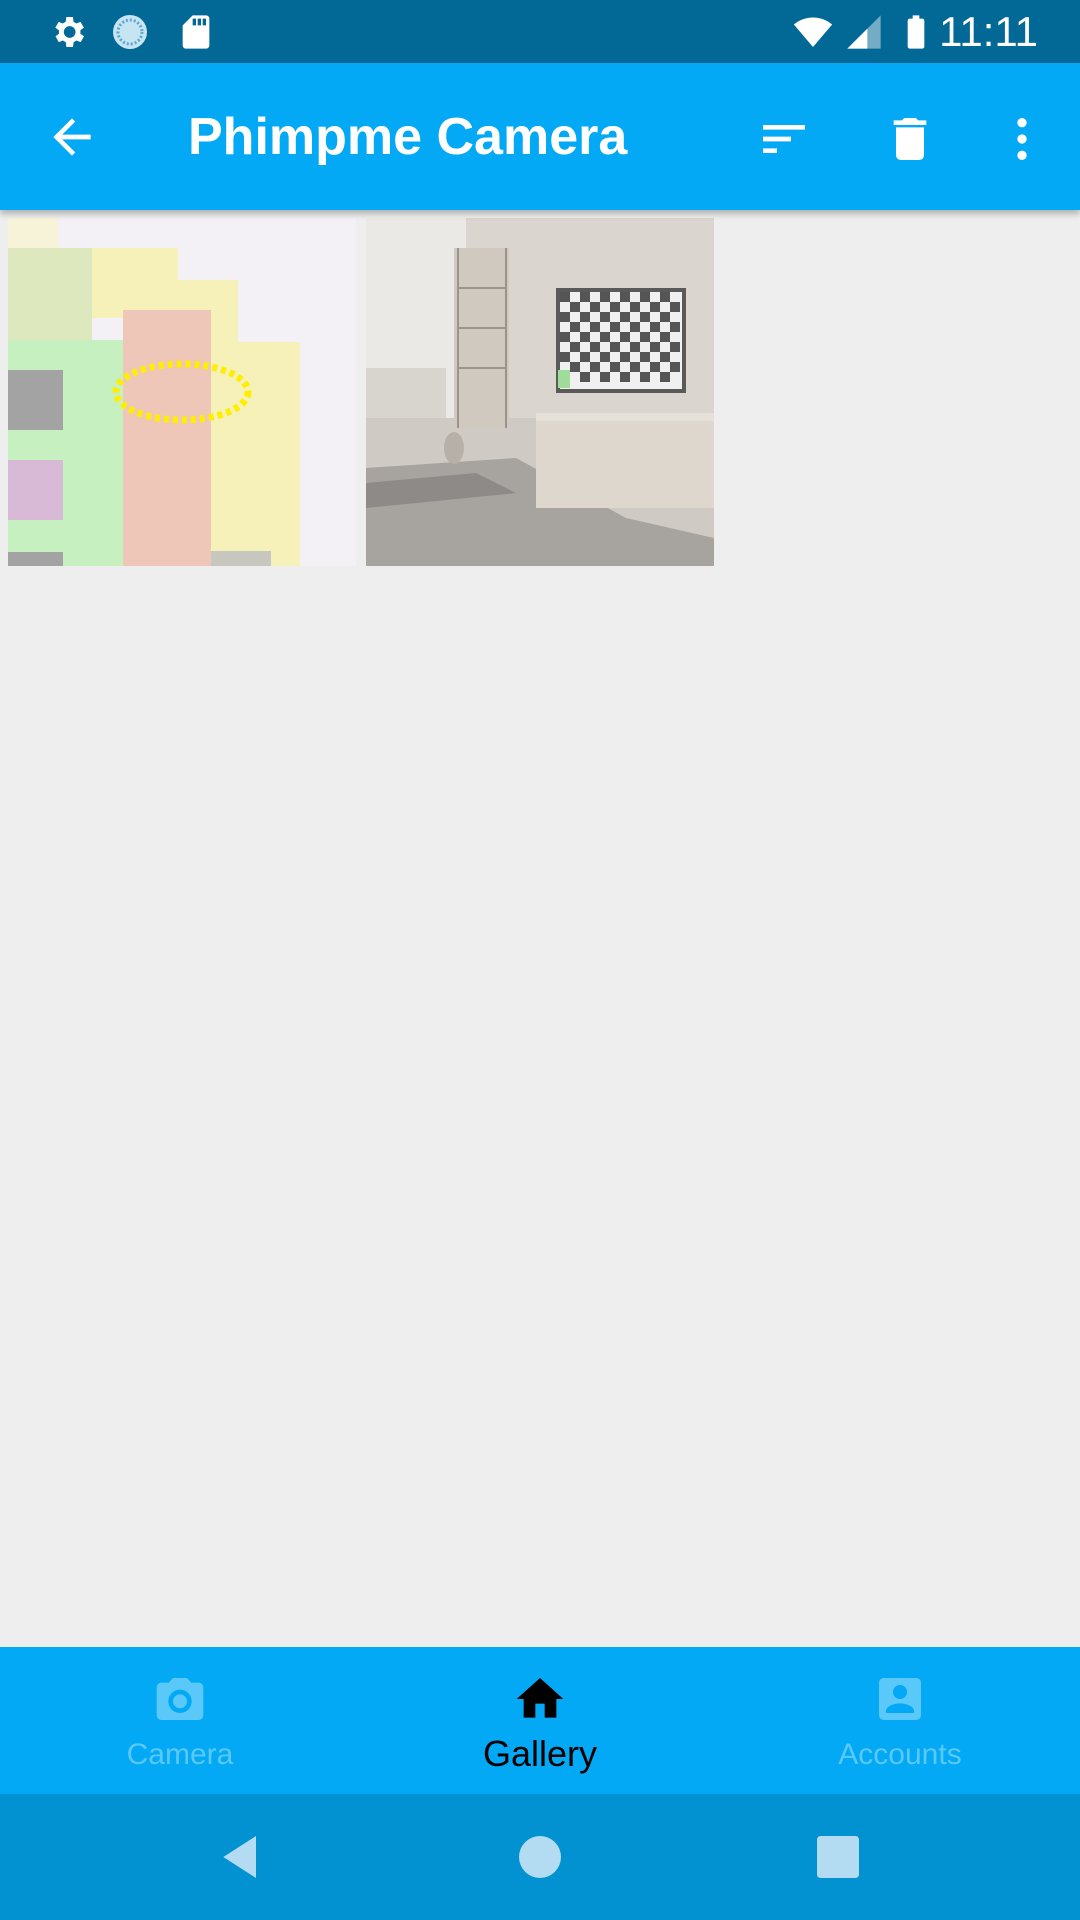  I want to click on settings-icon, so click(69, 32).